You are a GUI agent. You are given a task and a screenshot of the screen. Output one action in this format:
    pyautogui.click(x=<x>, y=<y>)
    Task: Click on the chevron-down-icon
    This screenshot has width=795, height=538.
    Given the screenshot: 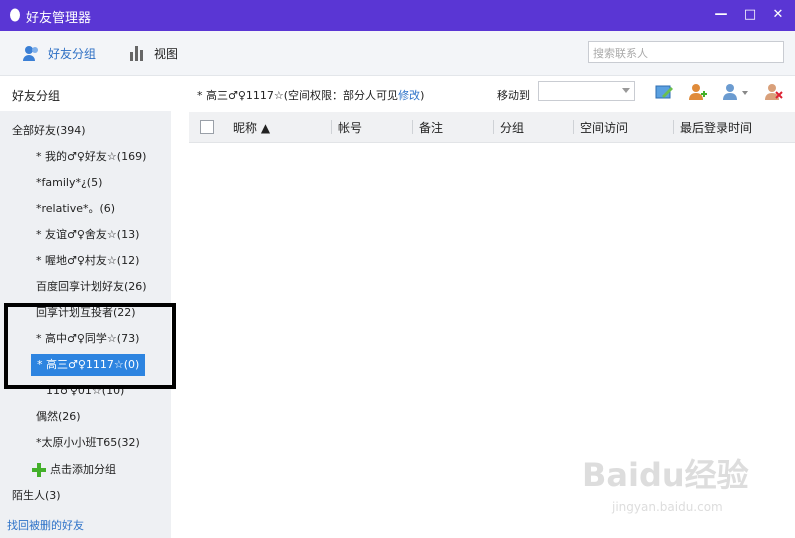 What is the action you would take?
    pyautogui.click(x=626, y=90)
    